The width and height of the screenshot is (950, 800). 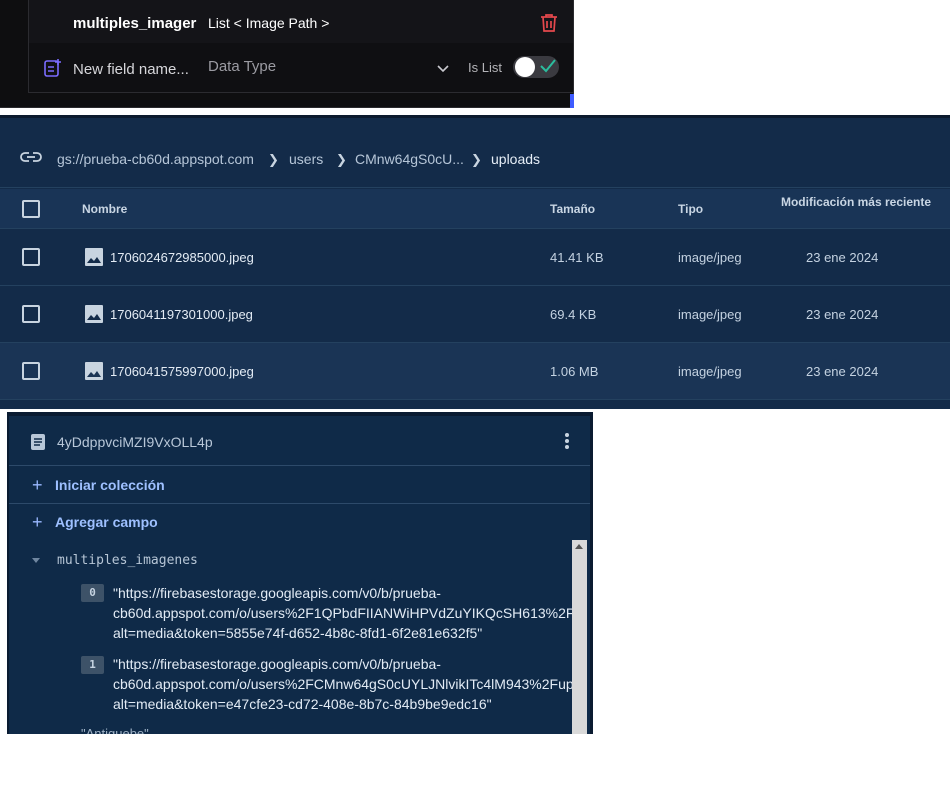 I want to click on column-type: Tipo, so click(x=690, y=209).